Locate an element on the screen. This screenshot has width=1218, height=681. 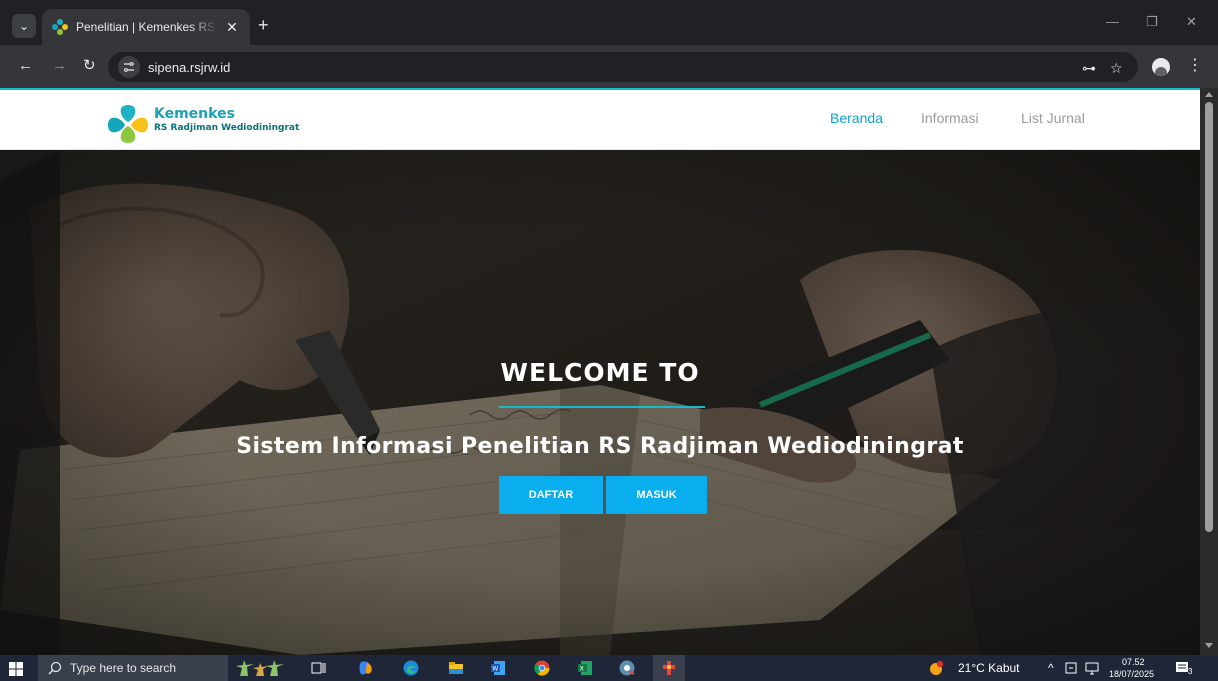
browser-menu-icon: ⋮ is located at coordinates (1195, 66).